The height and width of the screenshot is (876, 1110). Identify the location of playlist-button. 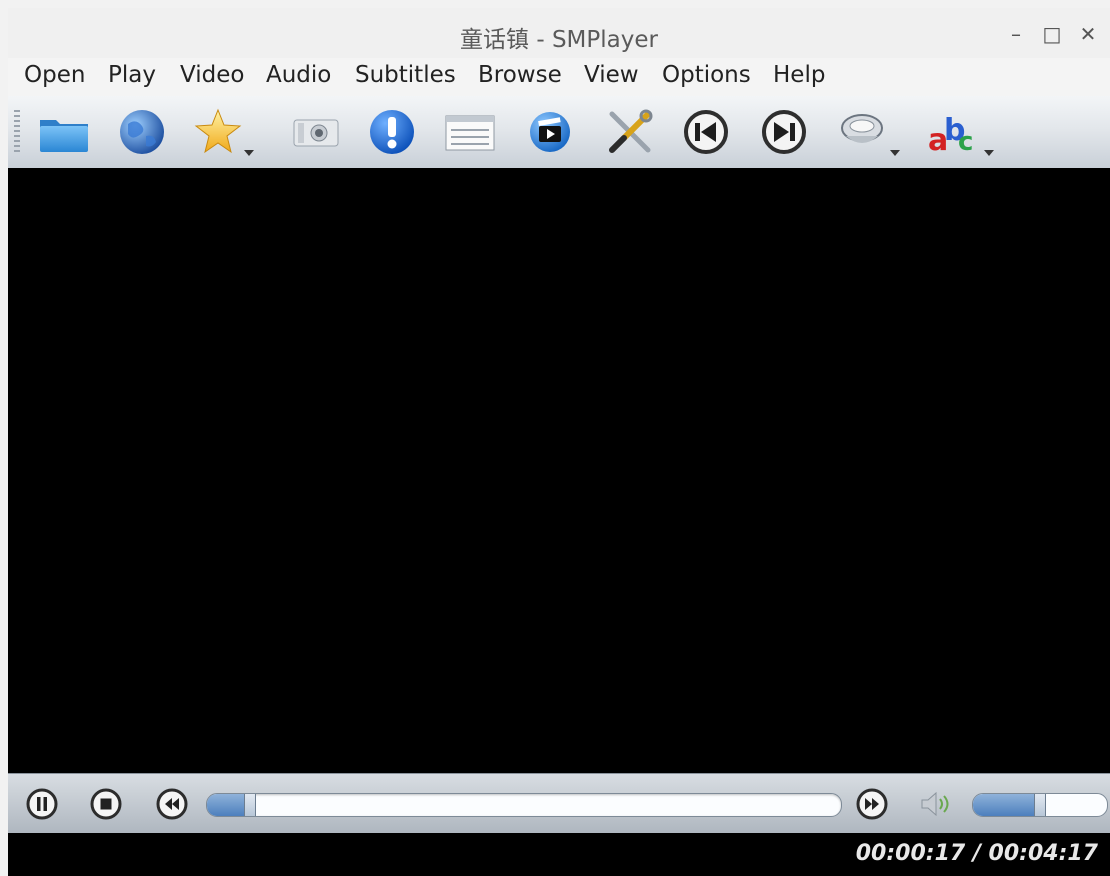
(470, 132).